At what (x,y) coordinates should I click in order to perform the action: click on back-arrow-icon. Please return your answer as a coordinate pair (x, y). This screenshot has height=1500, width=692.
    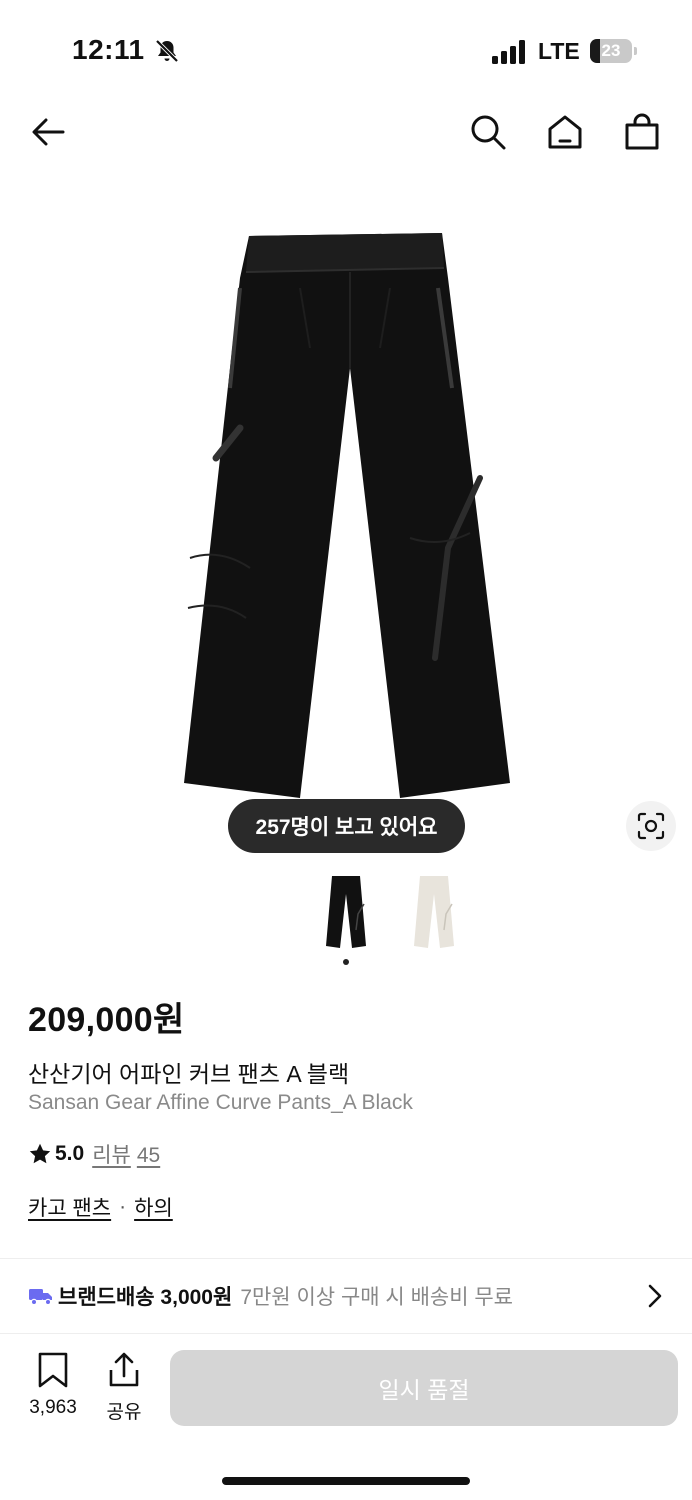
    Looking at the image, I should click on (48, 132).